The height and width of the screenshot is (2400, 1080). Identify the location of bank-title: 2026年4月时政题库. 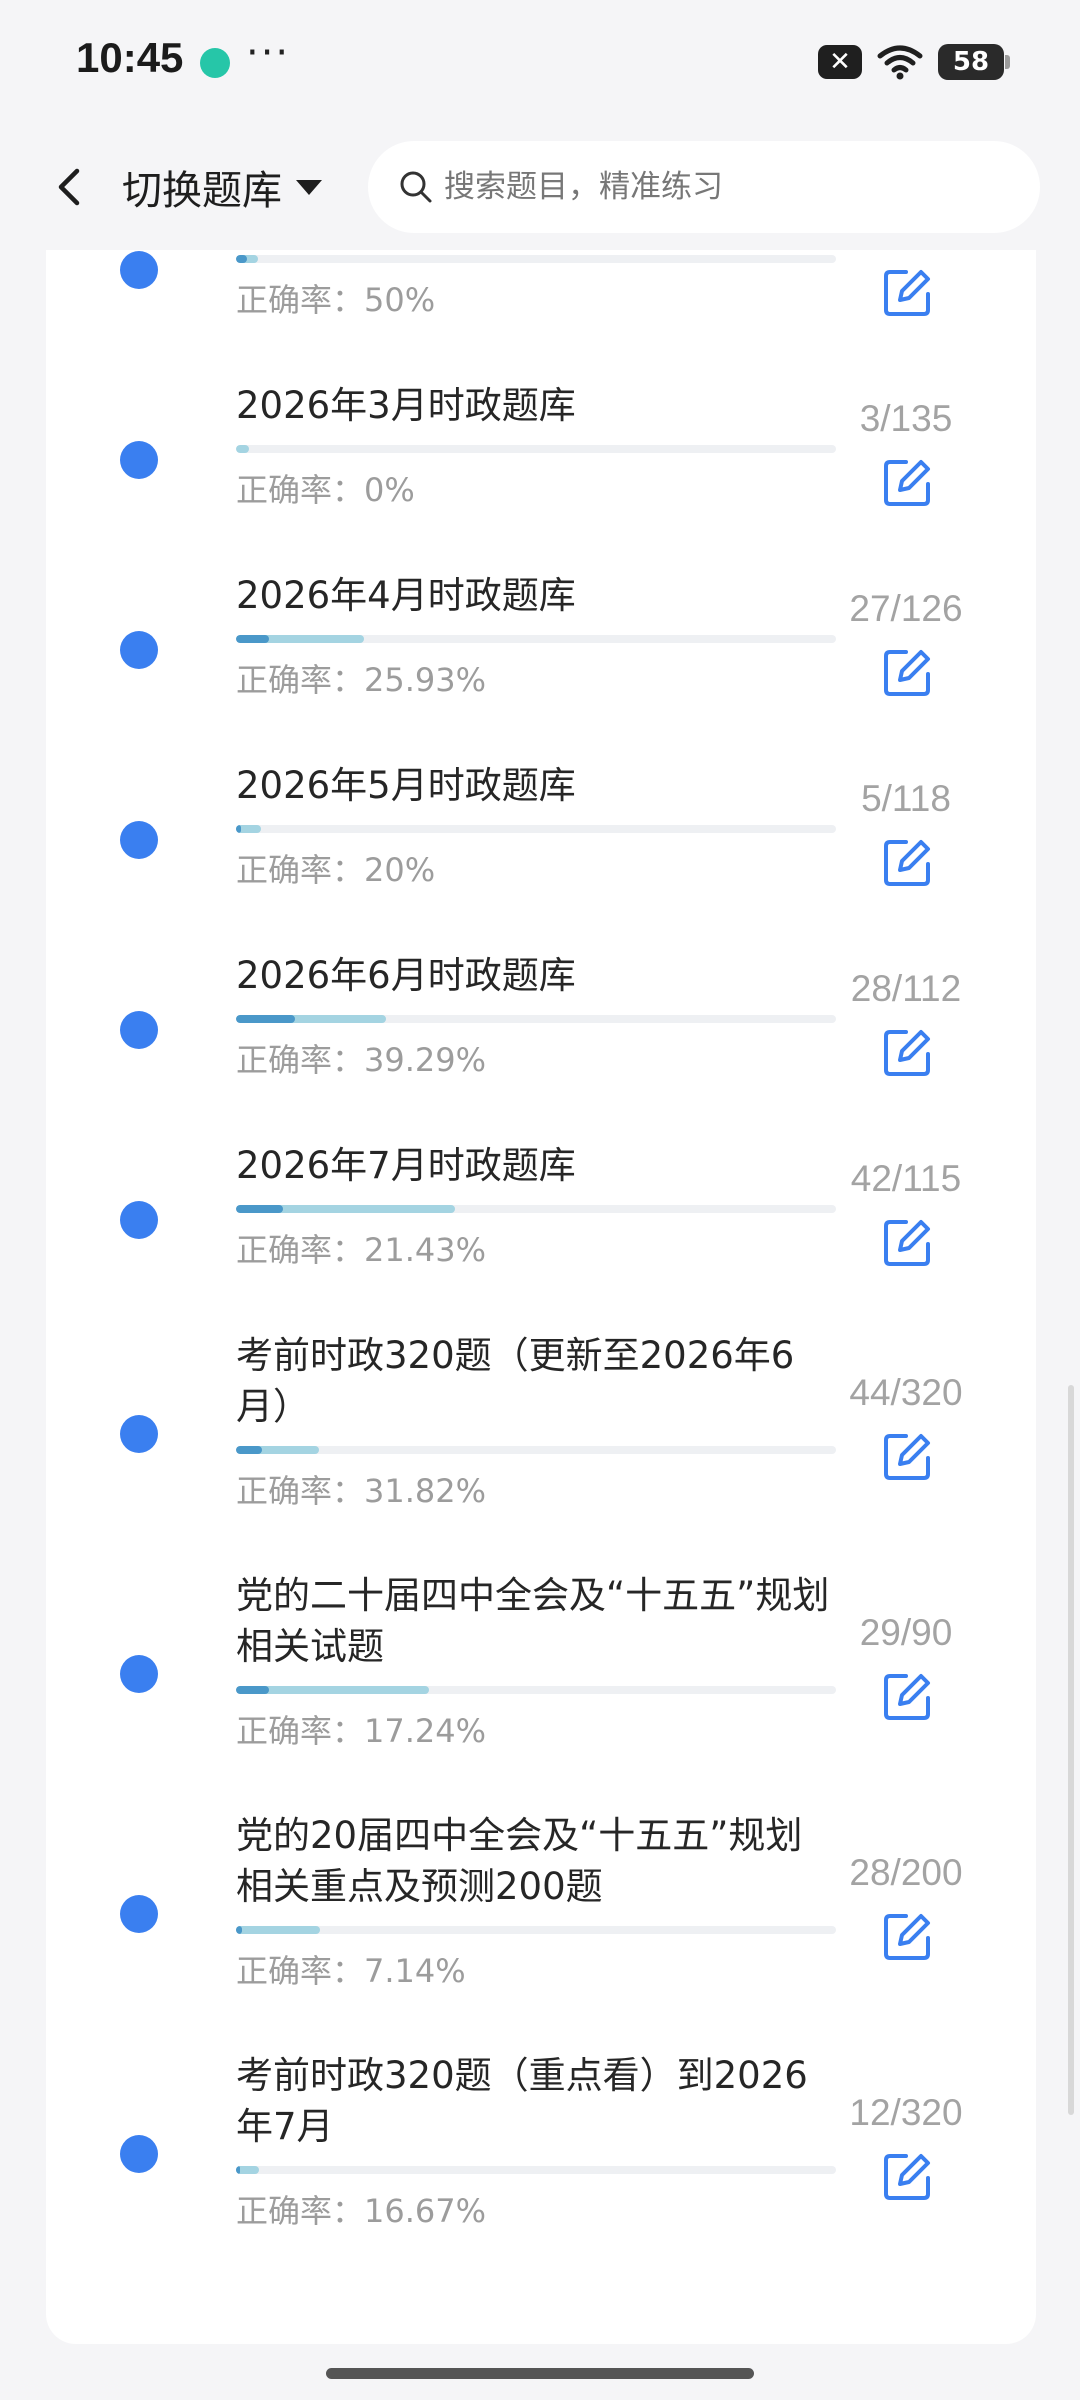
(406, 595).